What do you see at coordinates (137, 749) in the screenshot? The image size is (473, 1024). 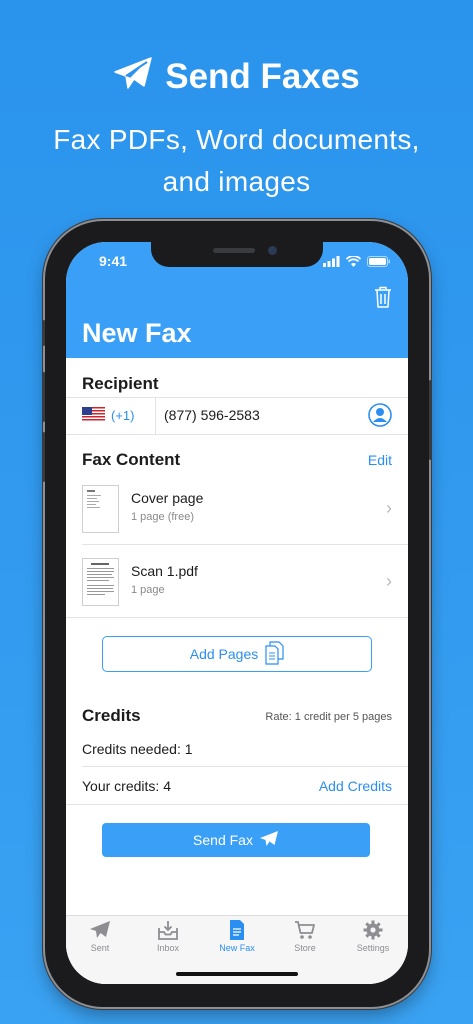 I see `credits-needed: Credits needed: 1` at bounding box center [137, 749].